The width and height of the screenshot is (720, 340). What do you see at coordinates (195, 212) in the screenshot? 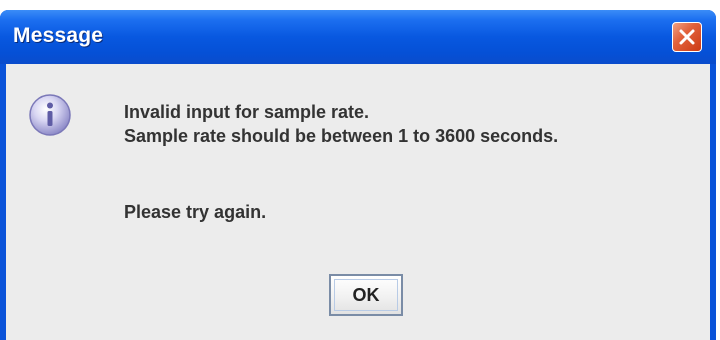
I see `message-line-3: Please try again.` at bounding box center [195, 212].